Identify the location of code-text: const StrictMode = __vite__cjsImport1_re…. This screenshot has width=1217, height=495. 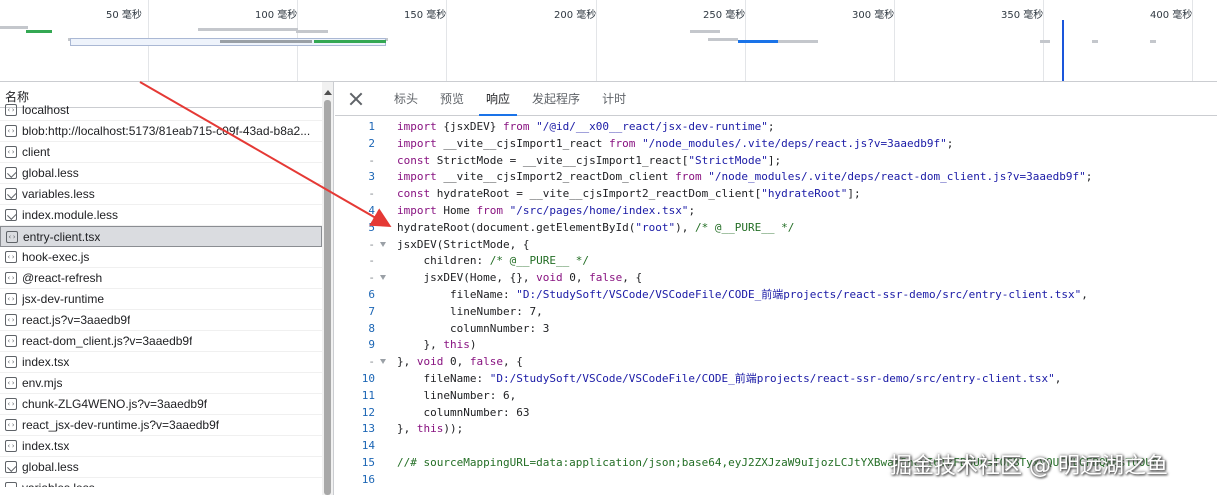
(589, 160).